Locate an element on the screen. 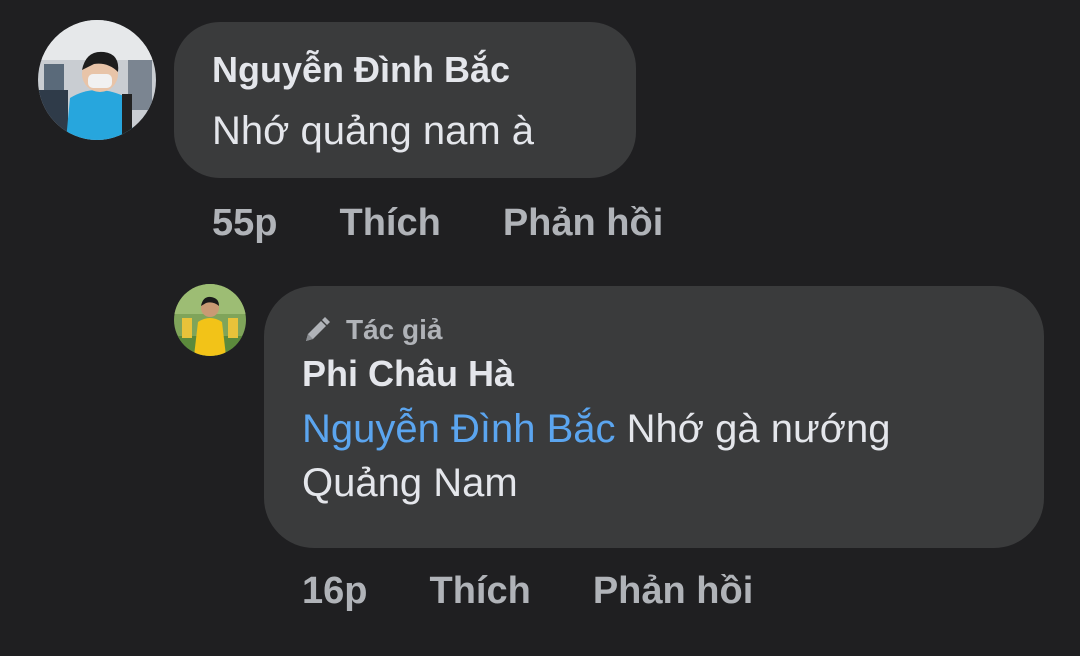  reply-timestamp: 16p is located at coordinates (334, 591).